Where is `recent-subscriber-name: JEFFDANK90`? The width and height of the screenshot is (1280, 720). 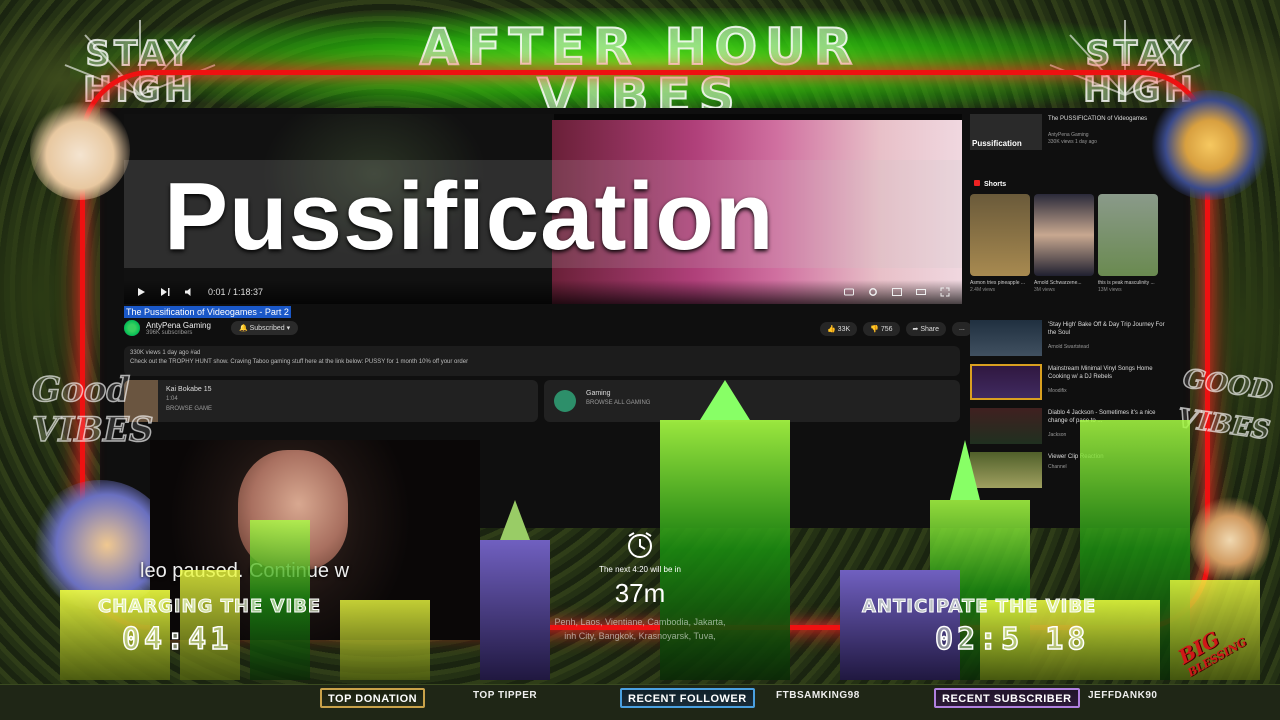
recent-subscriber-name: JEFFDANK90 is located at coordinates (1123, 695).